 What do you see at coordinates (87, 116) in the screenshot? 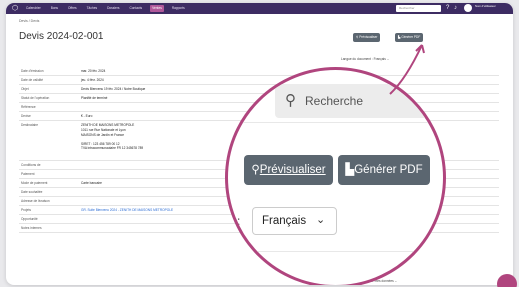
I see `field-value: € - Euro` at bounding box center [87, 116].